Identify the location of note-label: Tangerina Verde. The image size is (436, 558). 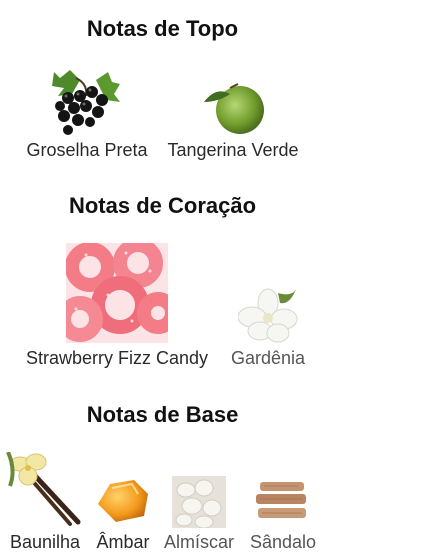
(233, 150).